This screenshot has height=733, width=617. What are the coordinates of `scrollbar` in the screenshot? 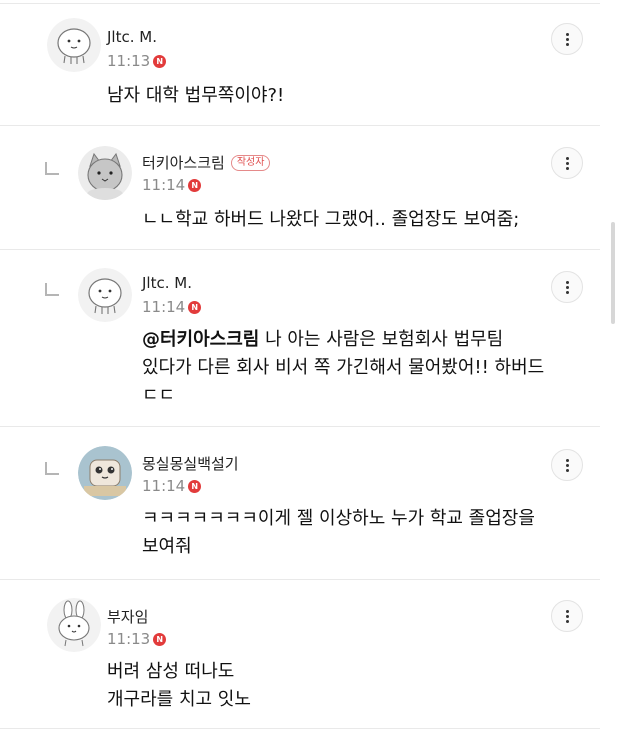 It's located at (613, 273).